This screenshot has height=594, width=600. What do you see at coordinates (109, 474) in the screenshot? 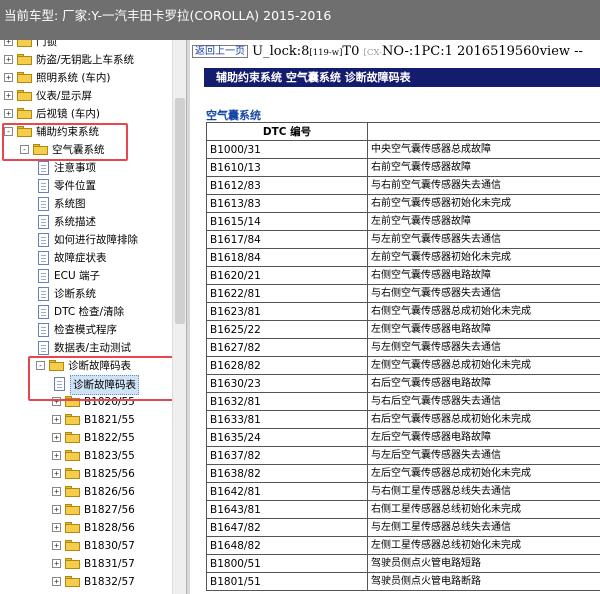
I see `tree-item-label: B1825/56` at bounding box center [109, 474].